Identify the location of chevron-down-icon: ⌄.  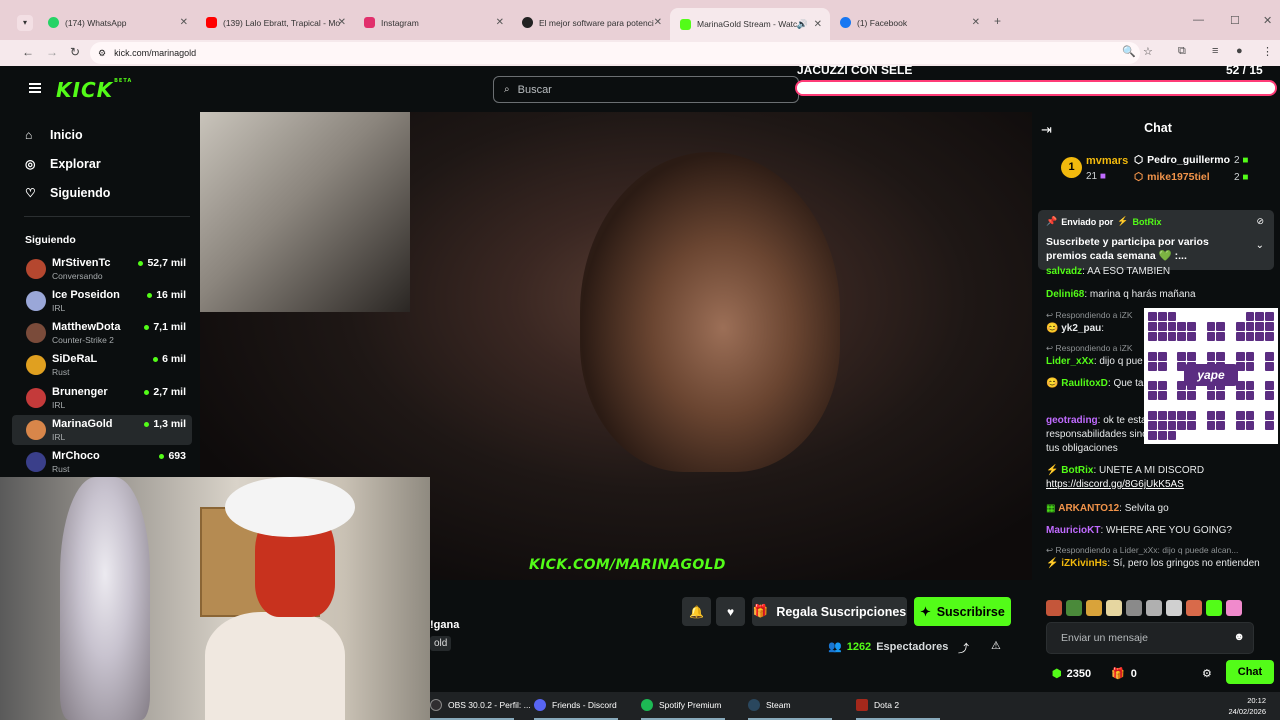
(1260, 245).